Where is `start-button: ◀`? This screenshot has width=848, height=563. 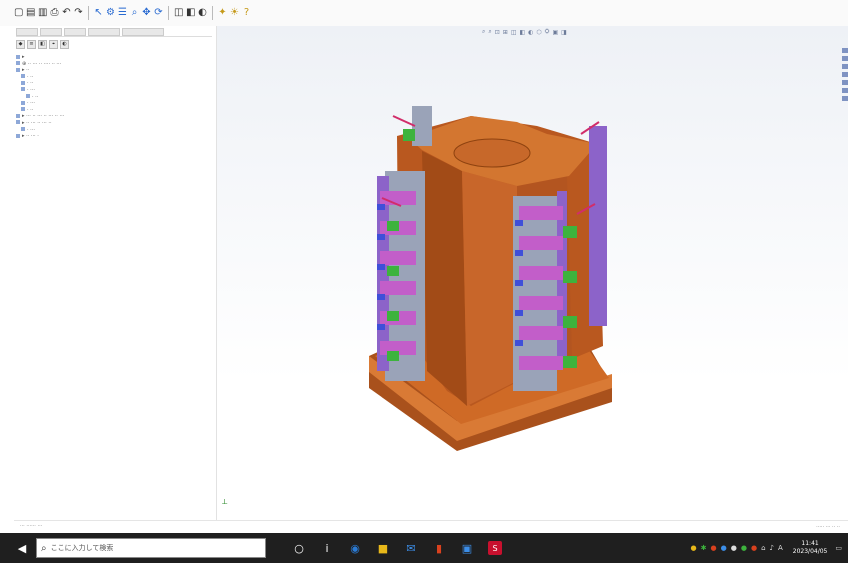 start-button: ◀ is located at coordinates (22, 548).